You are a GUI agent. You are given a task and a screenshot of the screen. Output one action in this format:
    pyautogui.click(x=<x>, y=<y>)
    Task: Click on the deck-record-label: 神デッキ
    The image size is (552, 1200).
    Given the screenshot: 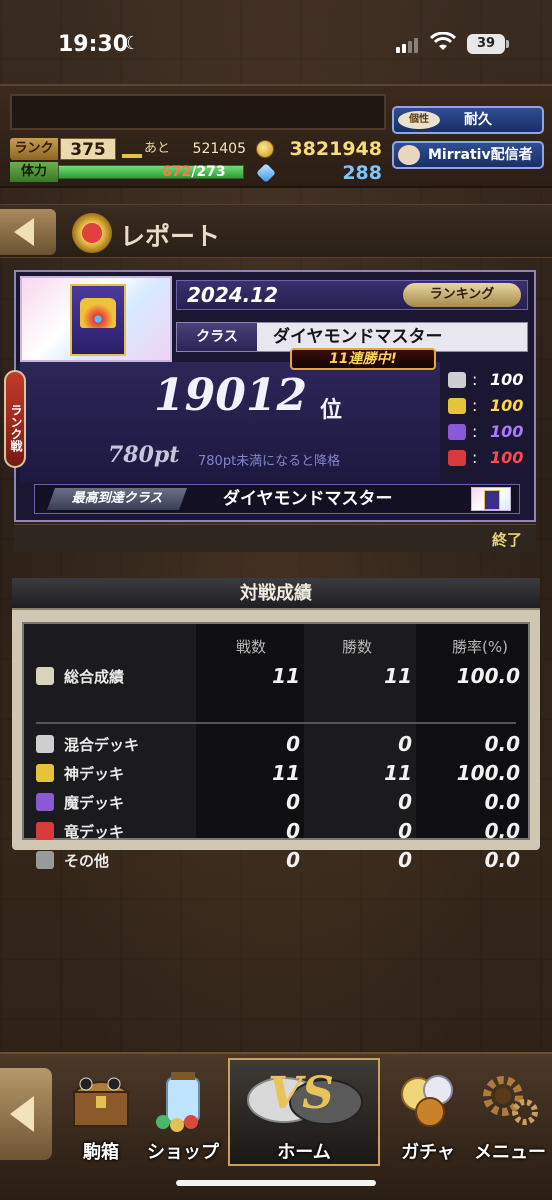 What is the action you would take?
    pyautogui.click(x=94, y=774)
    